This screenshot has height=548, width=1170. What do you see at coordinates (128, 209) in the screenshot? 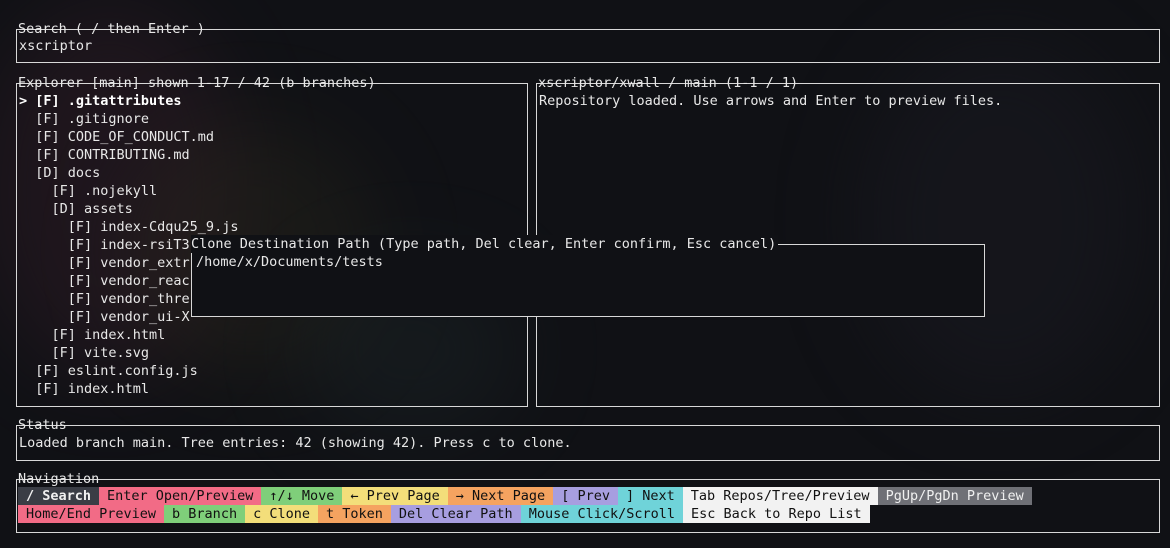
I see `tree-row: [D] assets` at bounding box center [128, 209].